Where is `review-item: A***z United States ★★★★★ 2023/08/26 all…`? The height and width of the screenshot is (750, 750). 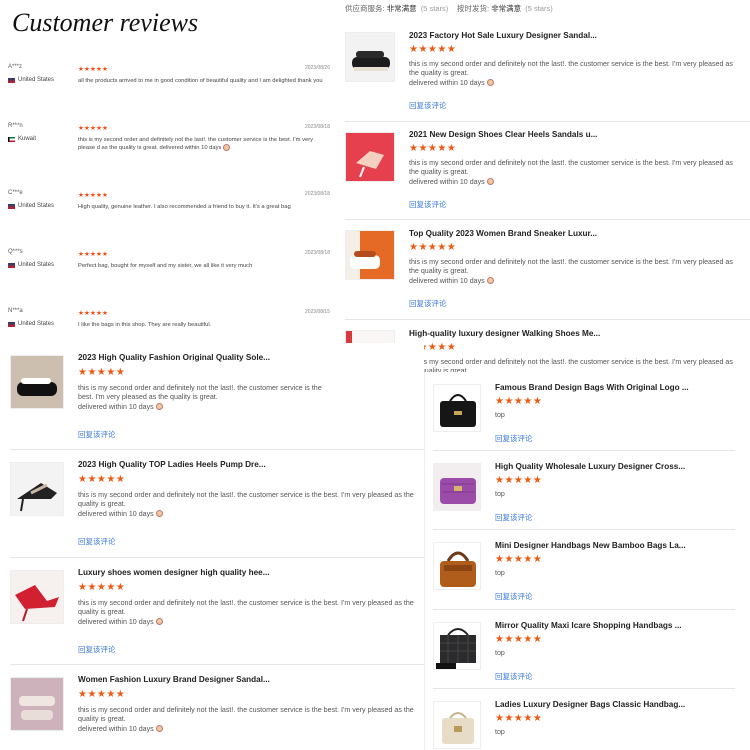 review-item: A***z United States ★★★★★ 2023/08/26 all… is located at coordinates (169, 84).